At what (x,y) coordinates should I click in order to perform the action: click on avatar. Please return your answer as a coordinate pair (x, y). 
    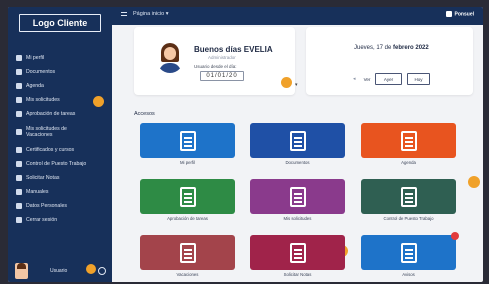
    Looking at the image, I should click on (21, 271).